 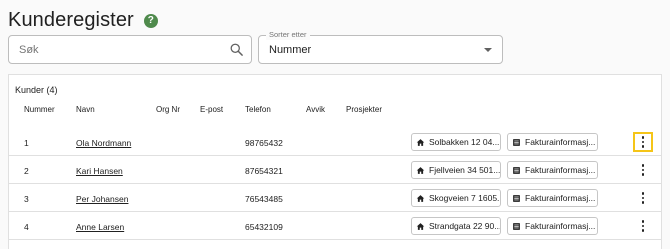 I want to click on search-field, so click(x=130, y=49).